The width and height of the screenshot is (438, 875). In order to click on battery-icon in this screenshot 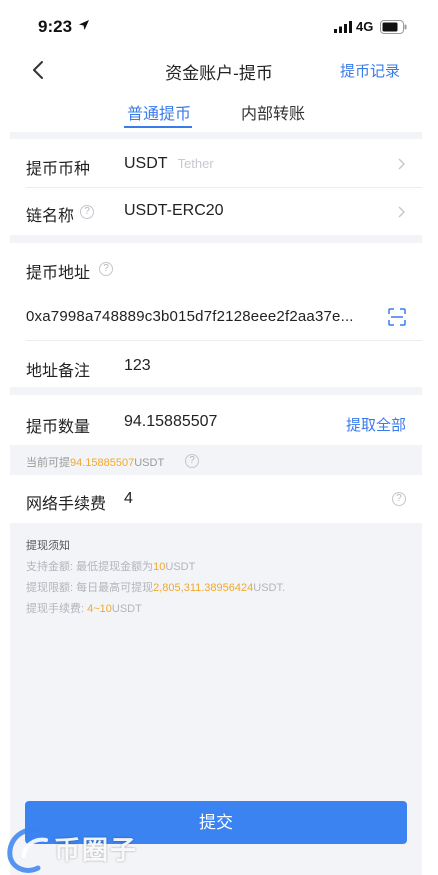, I will do `click(393, 27)`.